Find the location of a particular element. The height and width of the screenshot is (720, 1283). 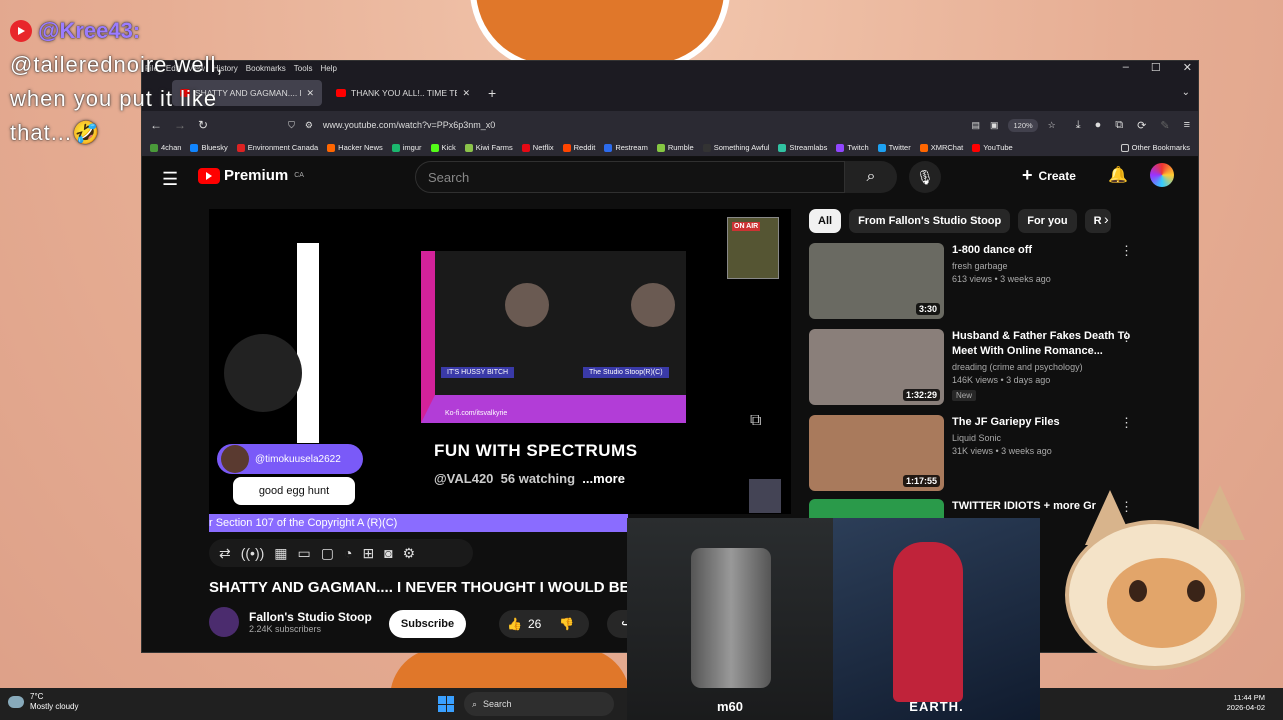

recommendation-channel: Liquid Sonic is located at coordinates (1045, 438).